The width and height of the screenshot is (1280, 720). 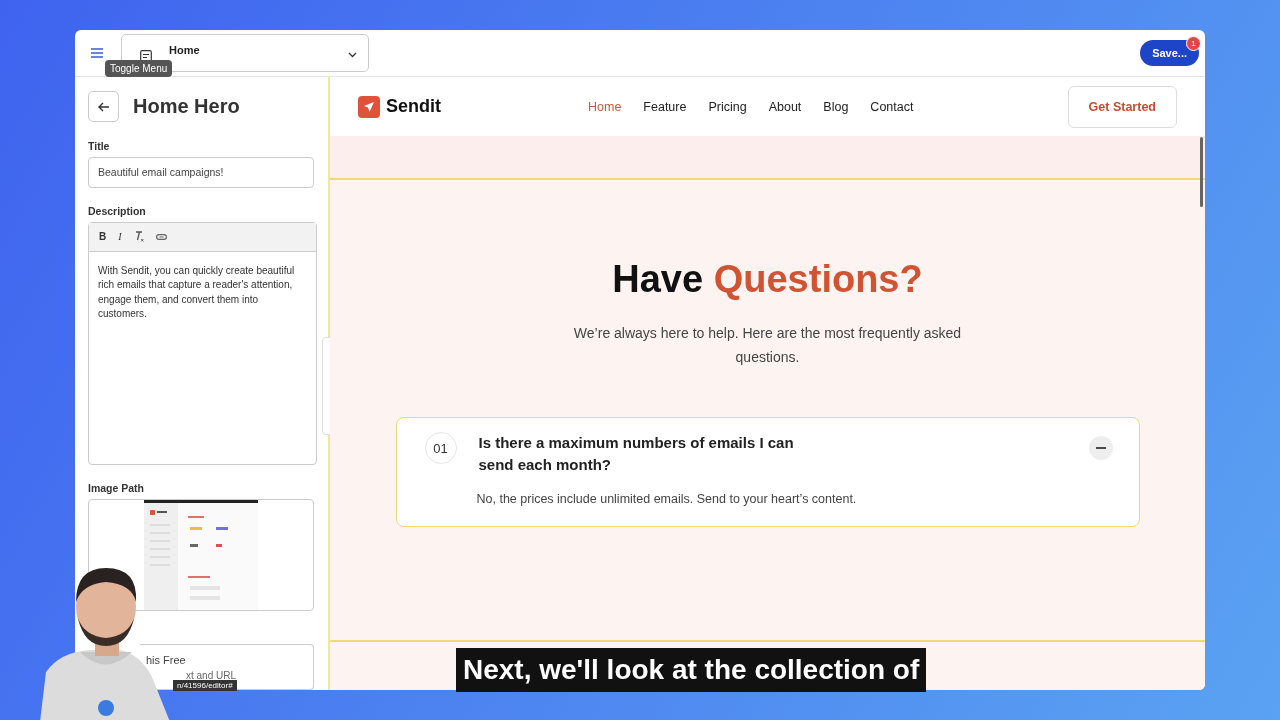 What do you see at coordinates (1193, 43) in the screenshot?
I see `notification-badge: 1` at bounding box center [1193, 43].